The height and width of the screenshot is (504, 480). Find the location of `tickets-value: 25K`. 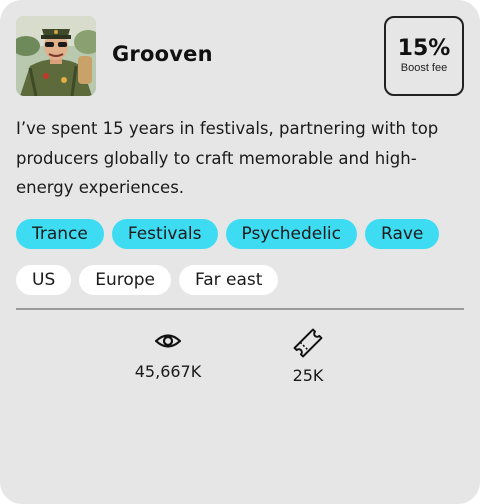

tickets-value: 25K is located at coordinates (308, 375).